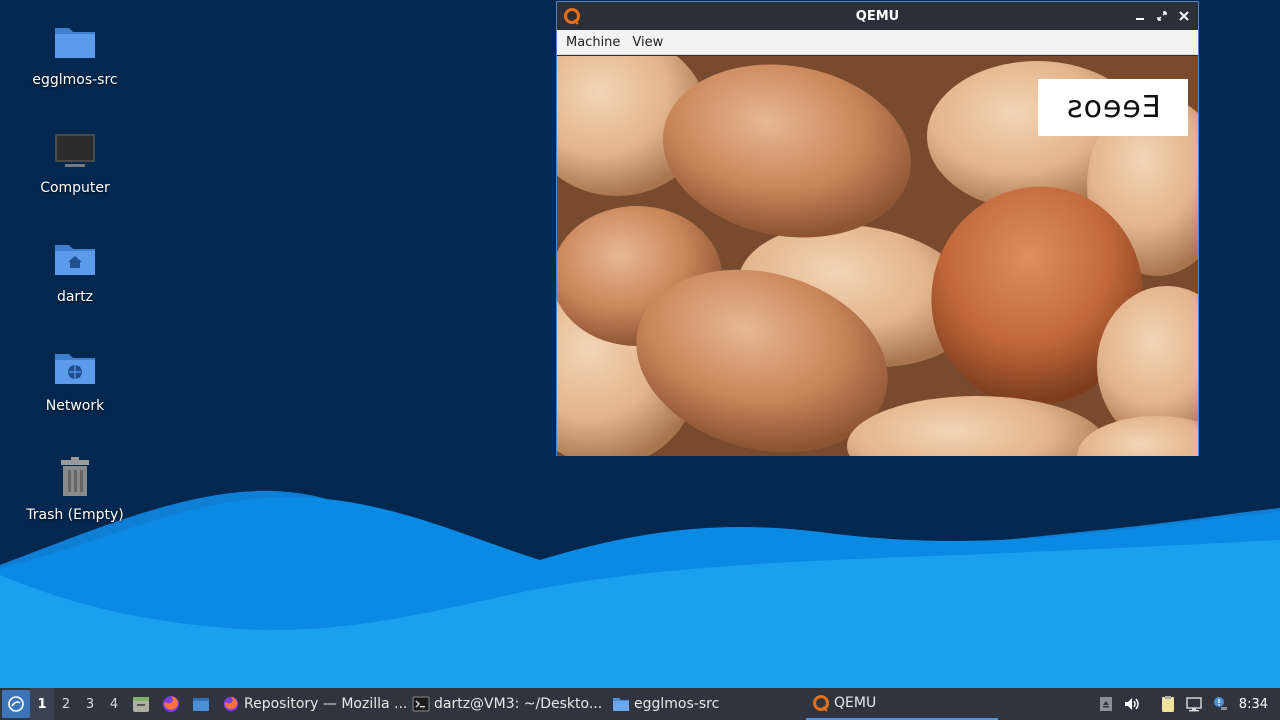  What do you see at coordinates (75, 515) in the screenshot?
I see `desktop-icon-label: Trash (Empty)` at bounding box center [75, 515].